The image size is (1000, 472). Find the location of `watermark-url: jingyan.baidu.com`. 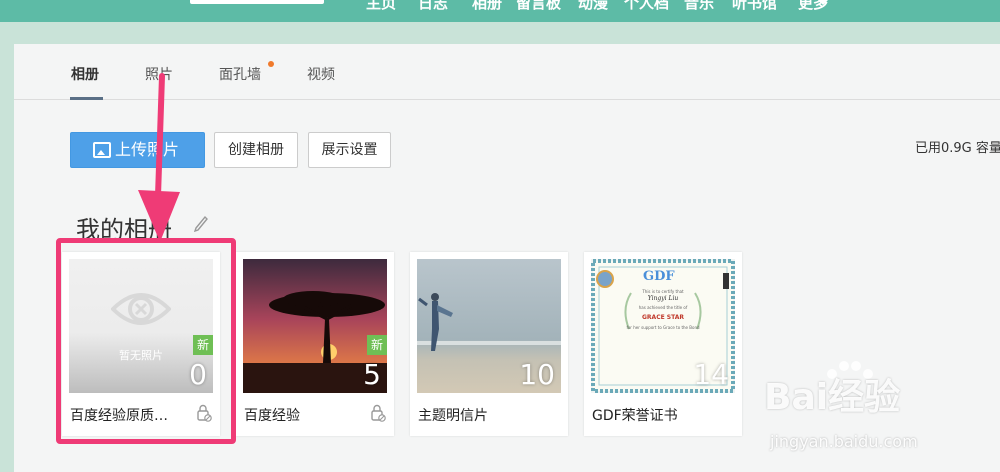

watermark-url: jingyan.baidu.com is located at coordinates (844, 441).